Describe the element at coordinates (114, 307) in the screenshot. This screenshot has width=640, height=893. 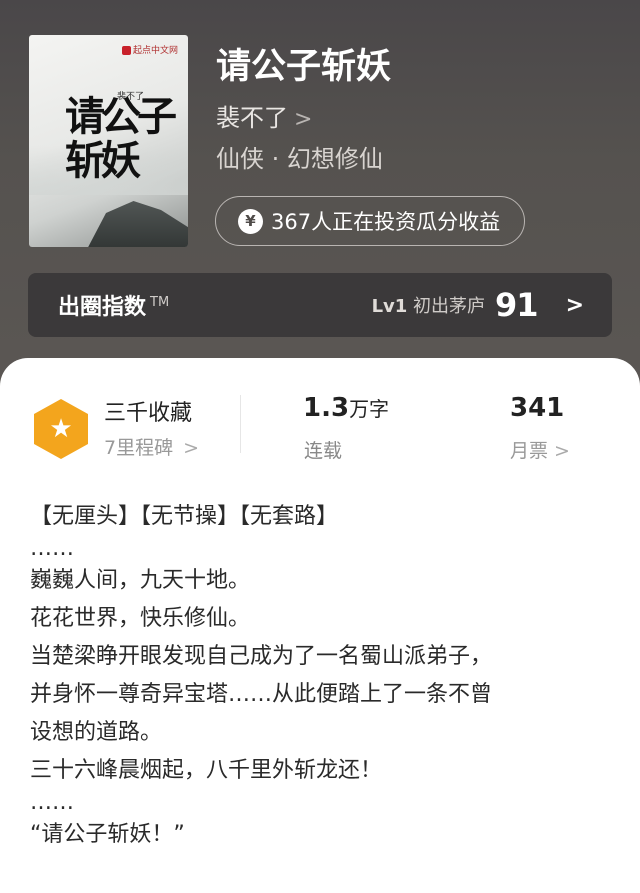
I see `circle-index-label: 出圈指数 TM` at that location.